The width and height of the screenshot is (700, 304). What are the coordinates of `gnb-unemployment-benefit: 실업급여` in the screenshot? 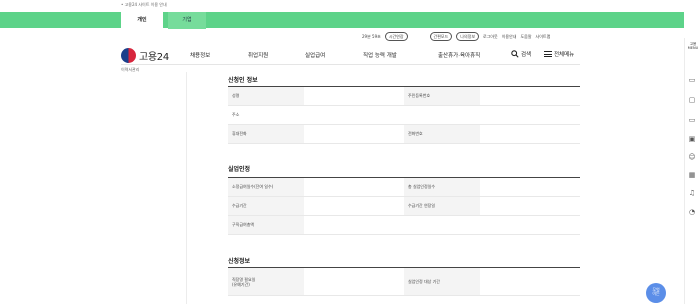 It's located at (315, 55).